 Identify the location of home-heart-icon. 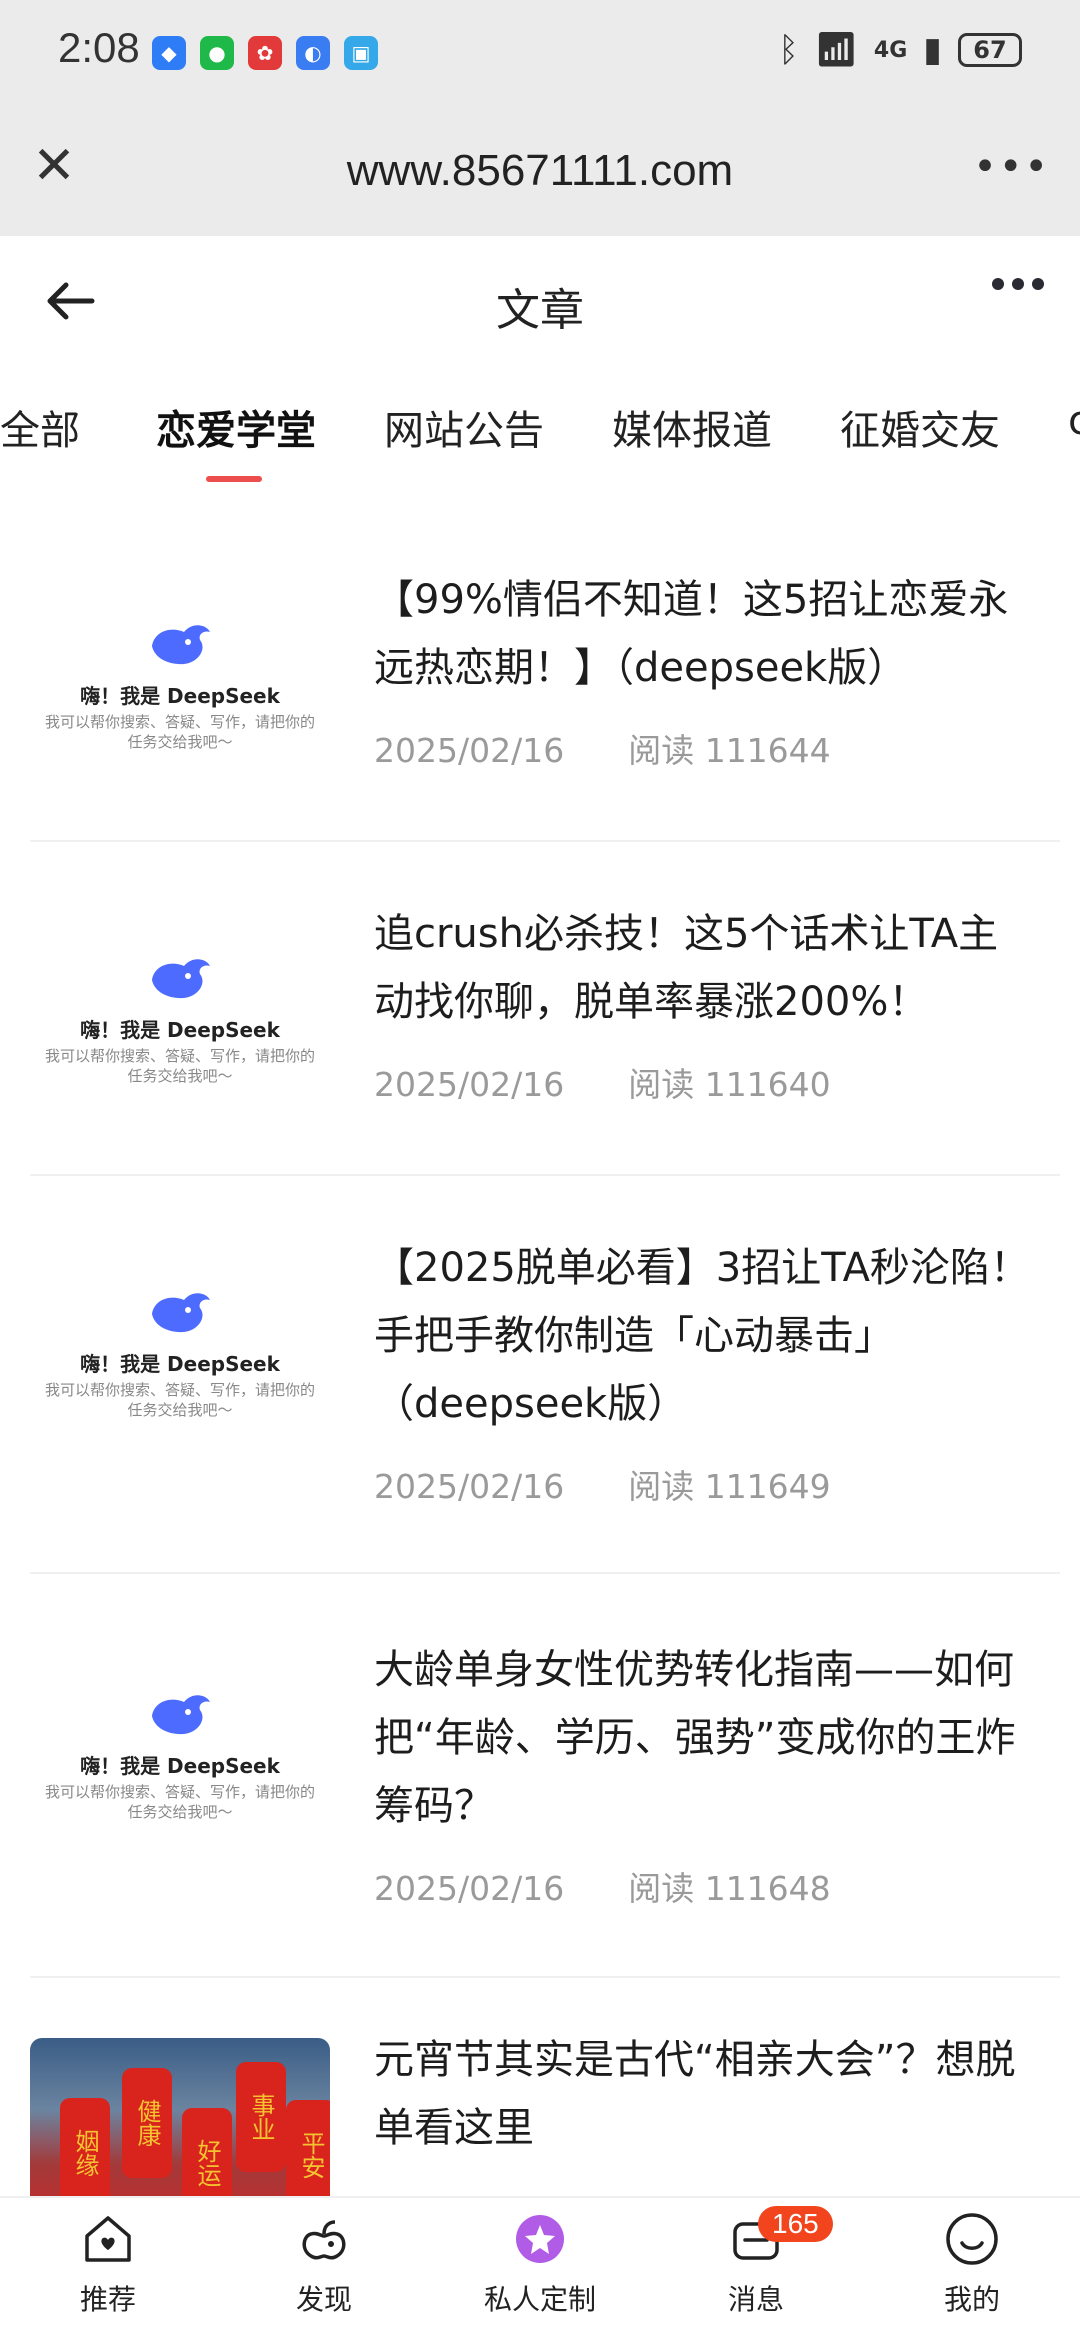
(108, 2239).